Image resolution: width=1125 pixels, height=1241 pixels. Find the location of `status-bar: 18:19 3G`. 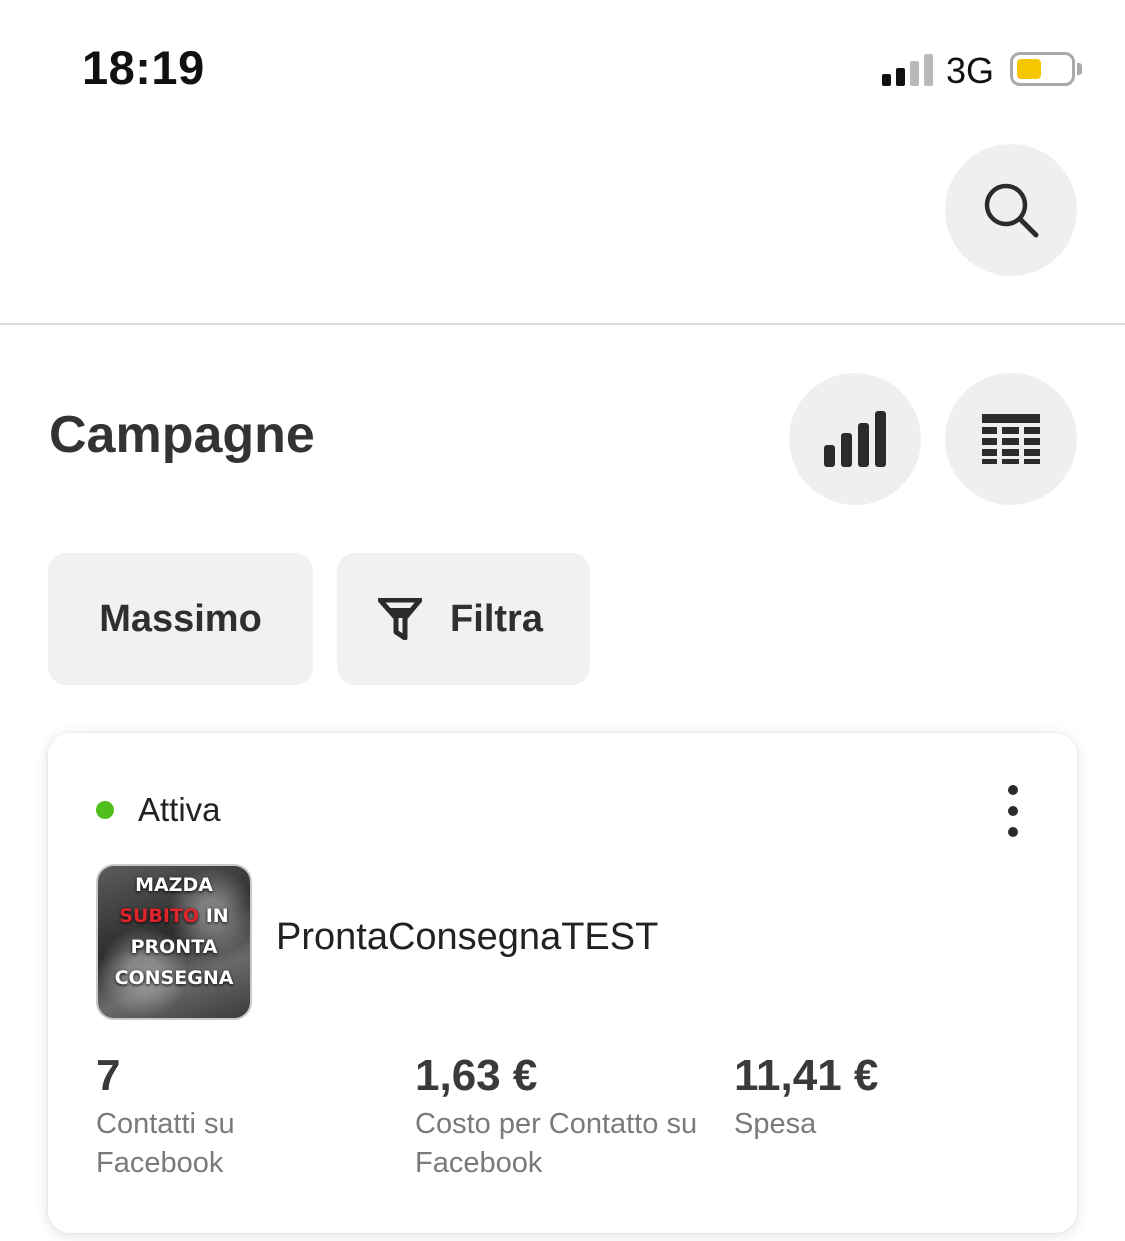

status-bar: 18:19 3G is located at coordinates (562, 65).